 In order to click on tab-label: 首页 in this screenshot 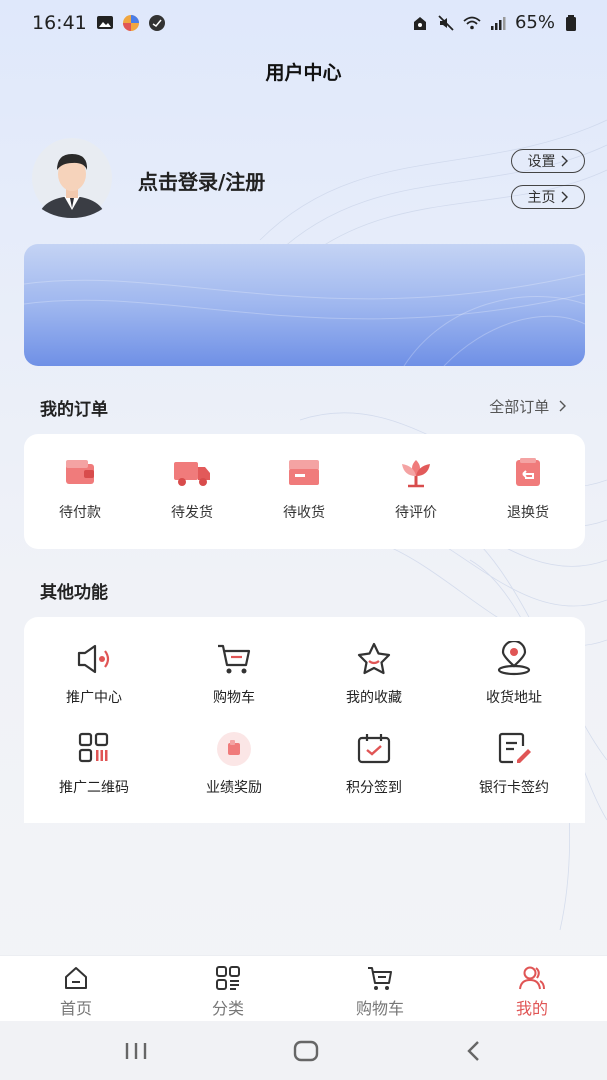, I will do `click(75, 1008)`.